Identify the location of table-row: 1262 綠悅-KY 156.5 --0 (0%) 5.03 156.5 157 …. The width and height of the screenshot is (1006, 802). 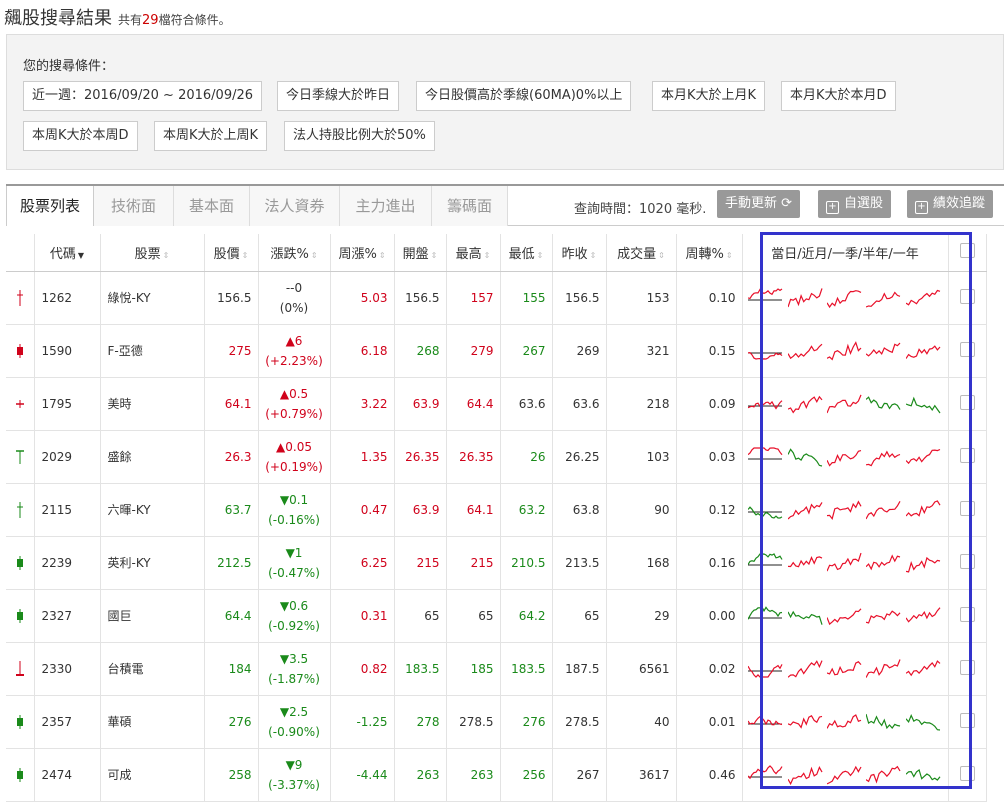
(496, 298).